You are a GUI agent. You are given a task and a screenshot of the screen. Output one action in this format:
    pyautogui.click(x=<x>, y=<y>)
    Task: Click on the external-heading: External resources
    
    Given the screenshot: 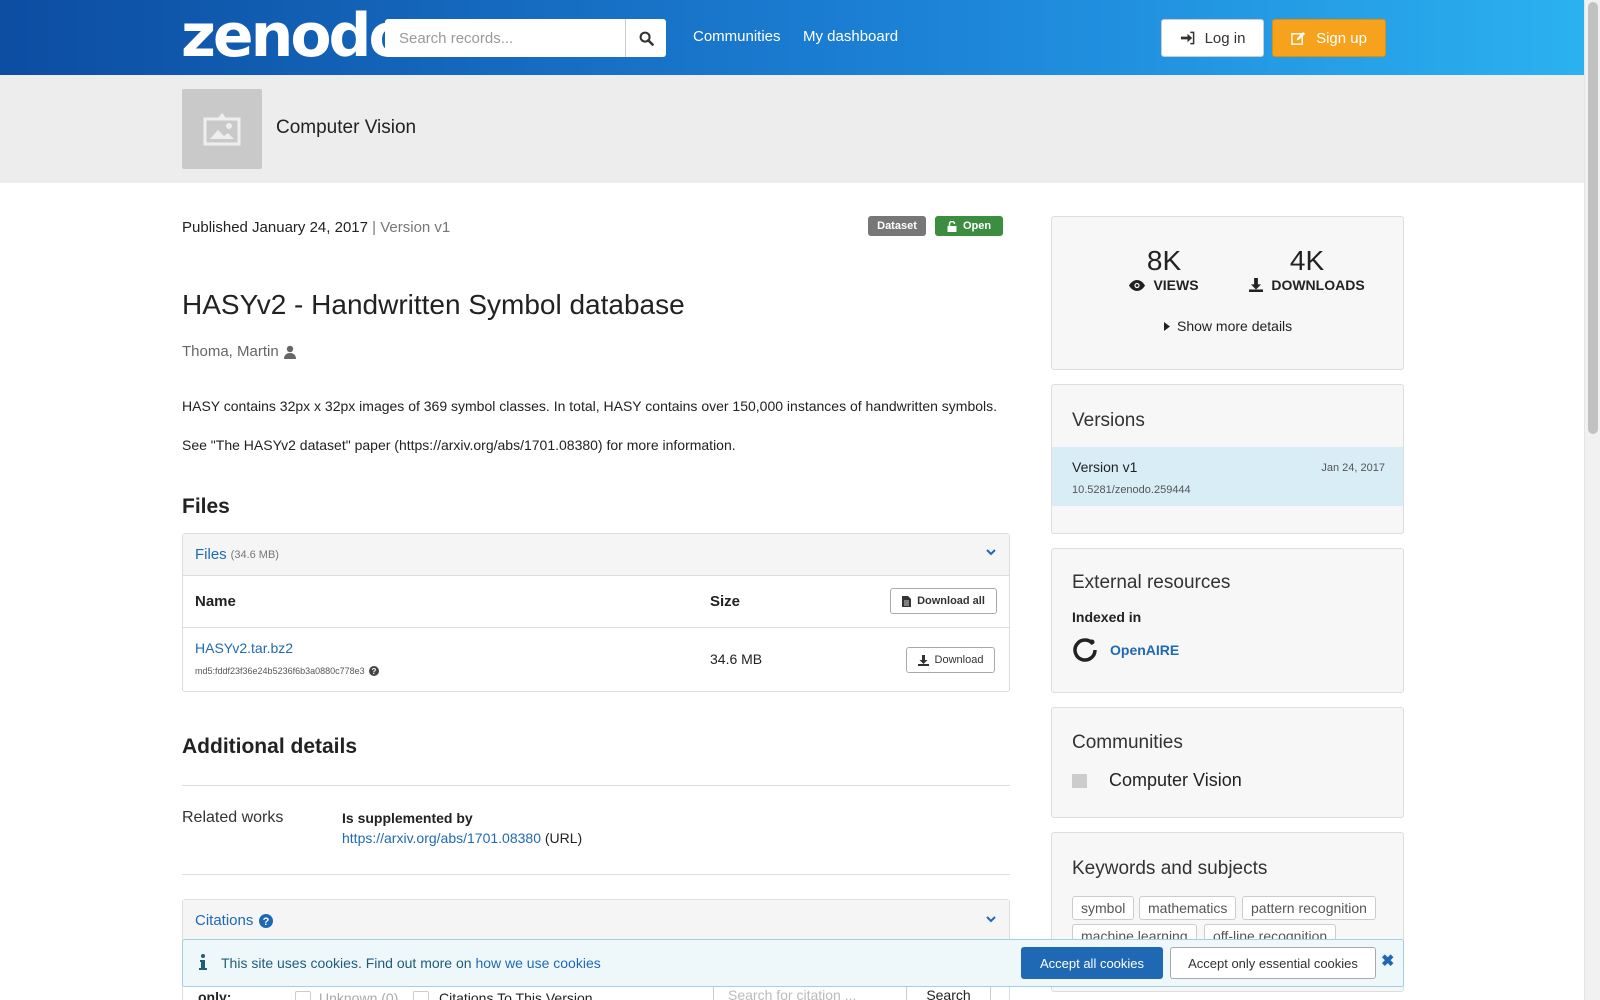 What is the action you would take?
    pyautogui.click(x=1151, y=582)
    